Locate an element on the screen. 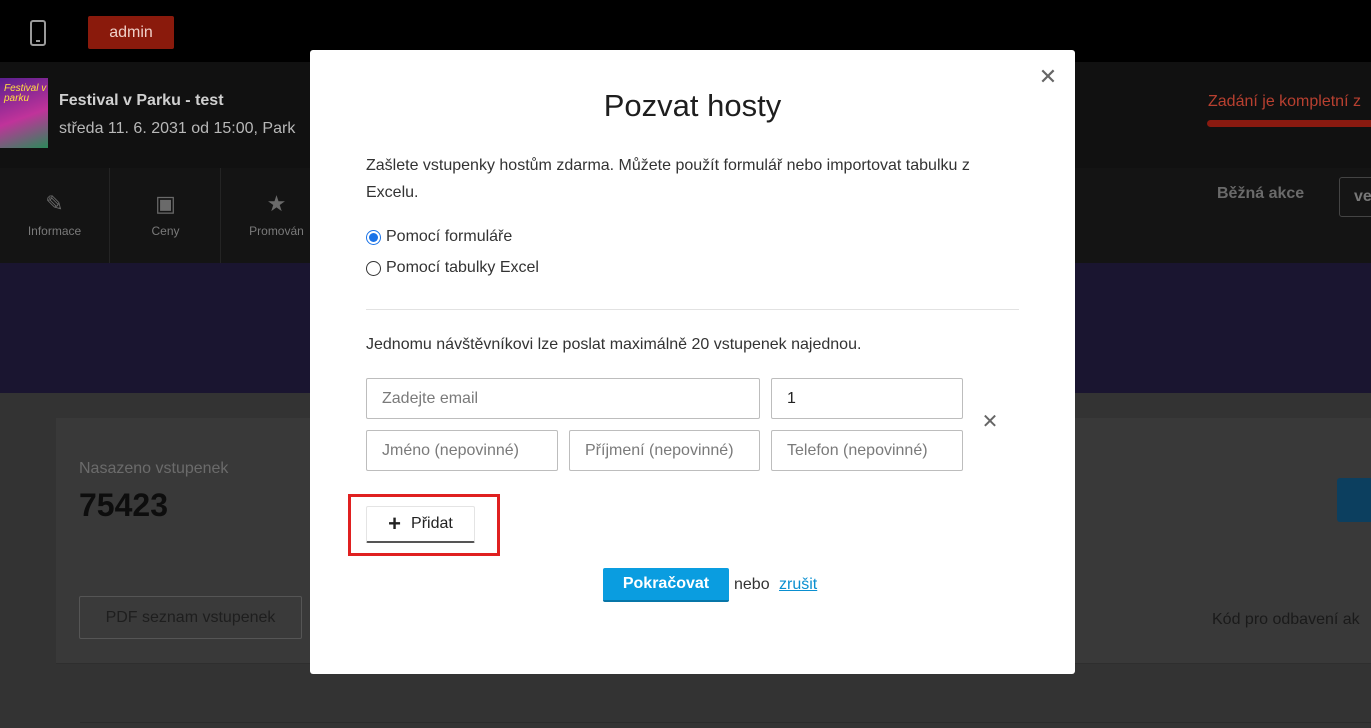  plus-icon: + is located at coordinates (395, 523).